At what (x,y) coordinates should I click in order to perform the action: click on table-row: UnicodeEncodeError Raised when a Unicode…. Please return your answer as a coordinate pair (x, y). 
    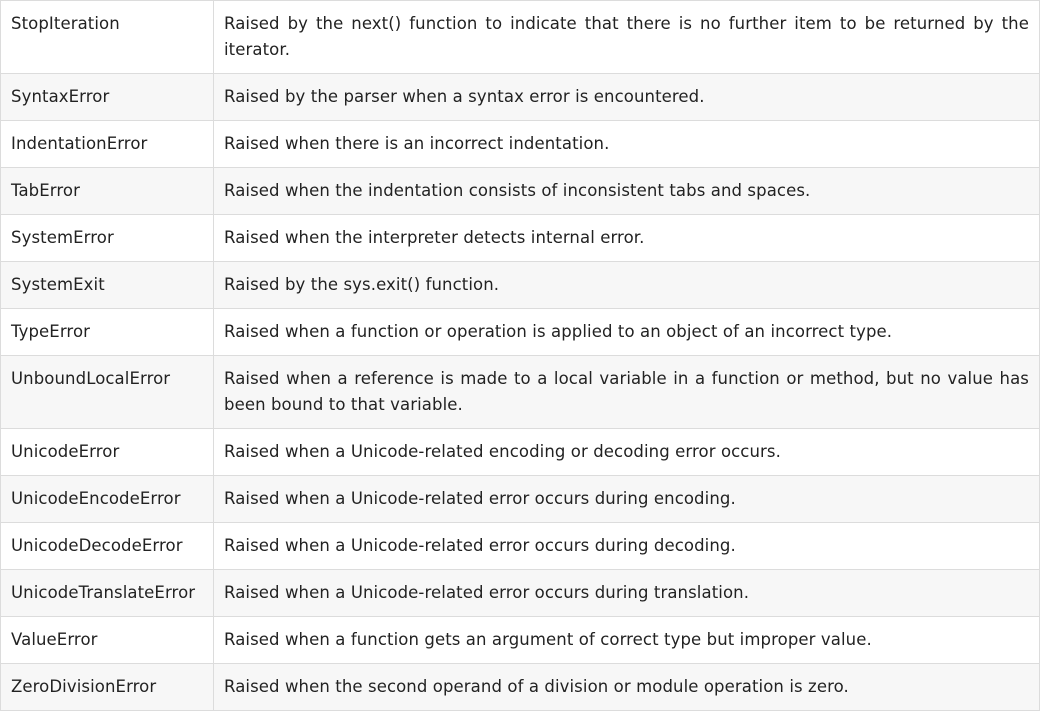
    Looking at the image, I should click on (520, 499).